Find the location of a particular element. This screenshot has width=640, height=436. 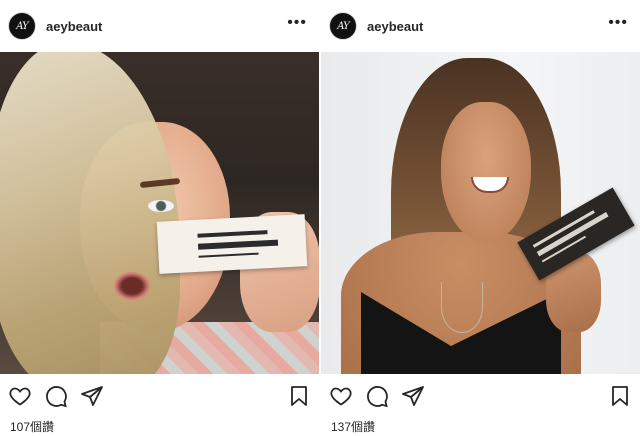

photo-necklace is located at coordinates (462, 307).